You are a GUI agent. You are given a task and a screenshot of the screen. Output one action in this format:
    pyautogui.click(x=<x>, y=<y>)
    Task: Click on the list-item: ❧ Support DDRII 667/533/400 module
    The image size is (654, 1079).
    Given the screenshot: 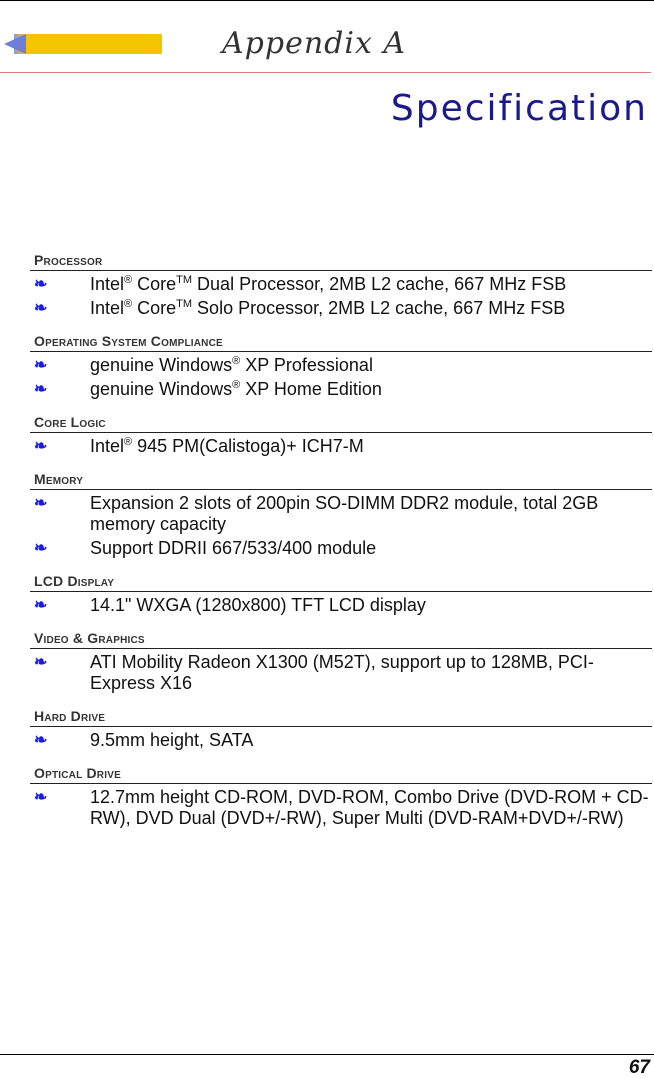 What is the action you would take?
    pyautogui.click(x=343, y=548)
    